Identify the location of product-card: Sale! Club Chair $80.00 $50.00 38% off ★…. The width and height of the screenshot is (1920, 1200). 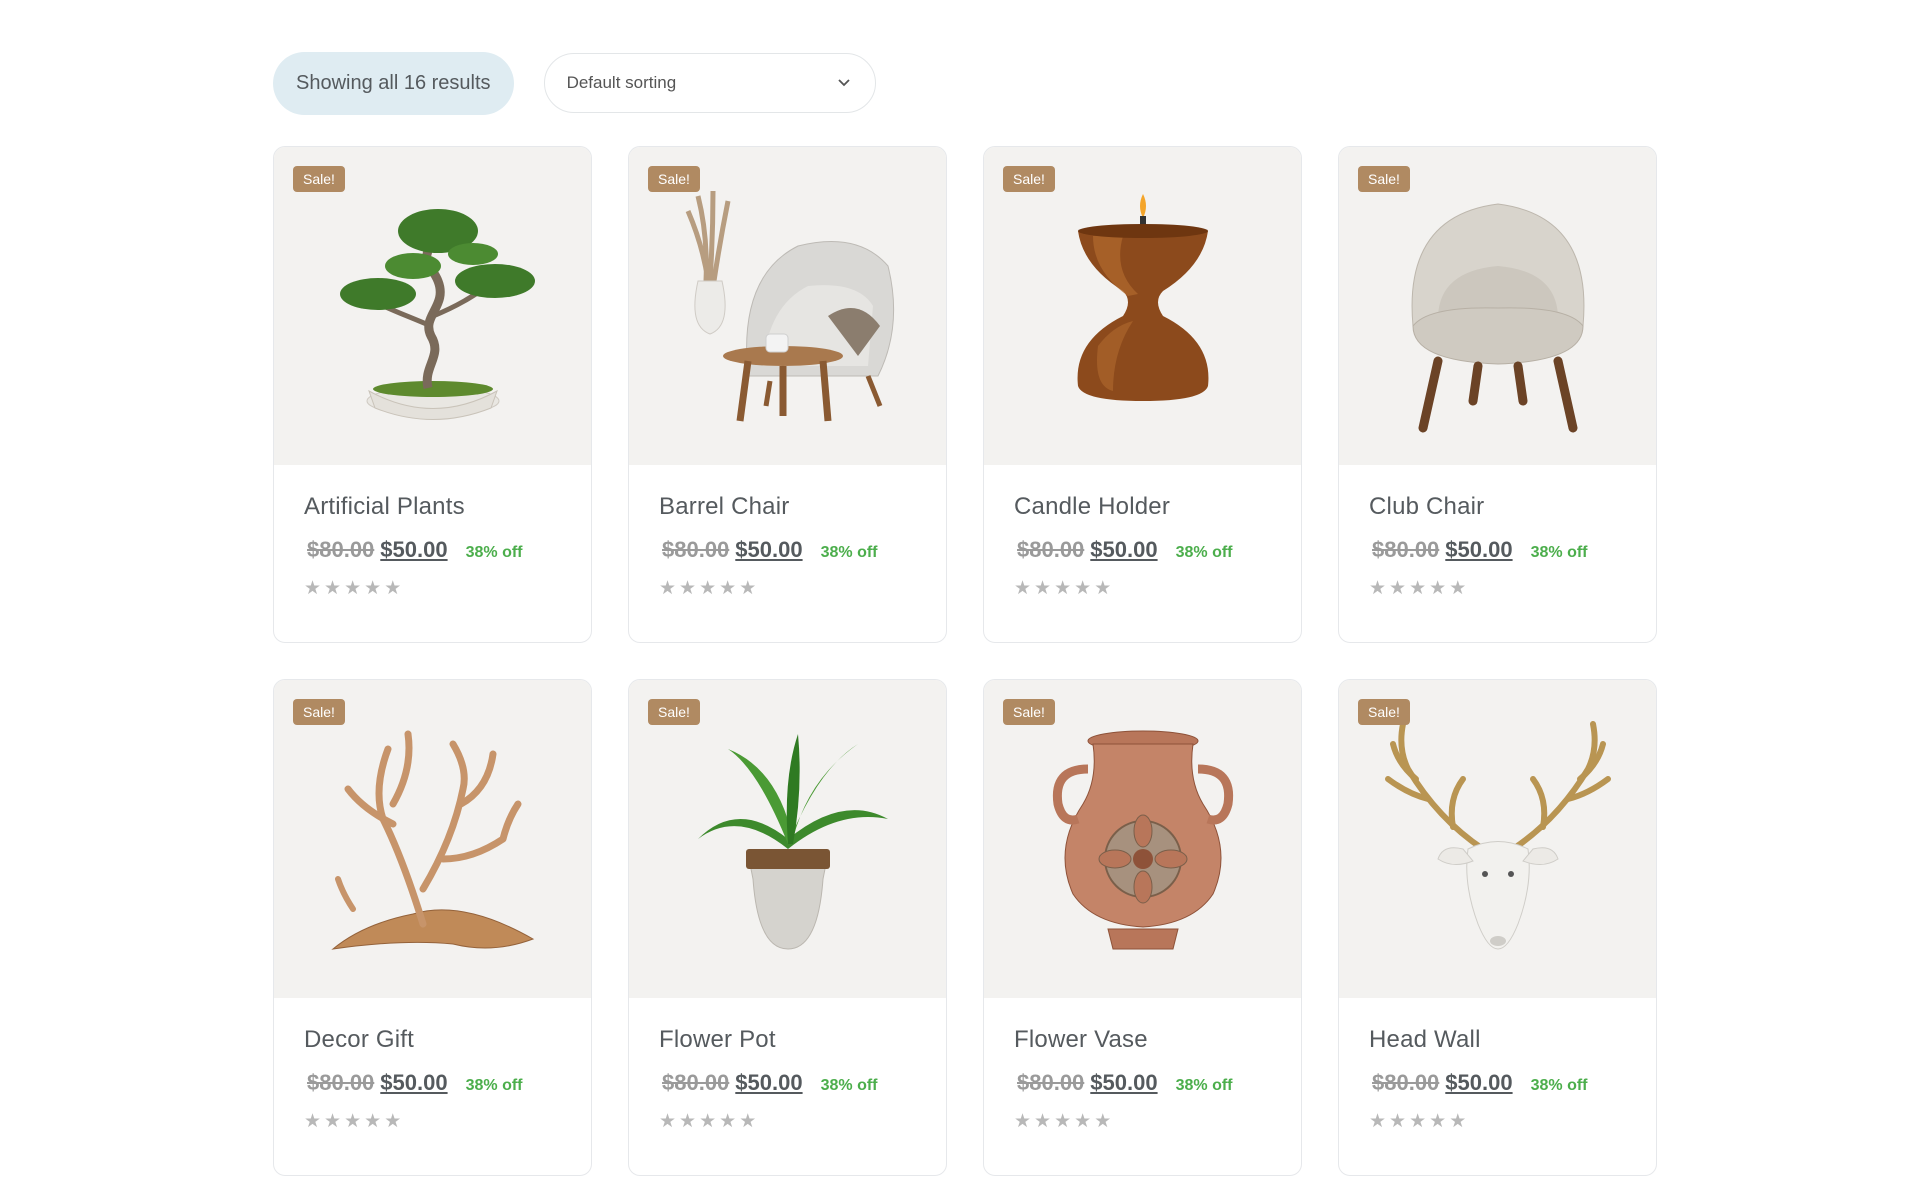
(1497, 394).